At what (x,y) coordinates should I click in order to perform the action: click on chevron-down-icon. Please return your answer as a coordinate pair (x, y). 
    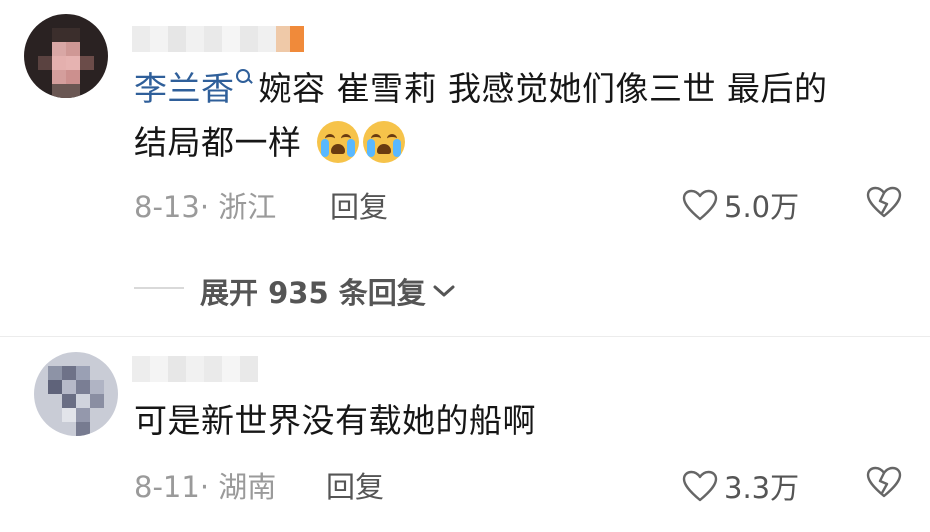
    Looking at the image, I should click on (444, 291).